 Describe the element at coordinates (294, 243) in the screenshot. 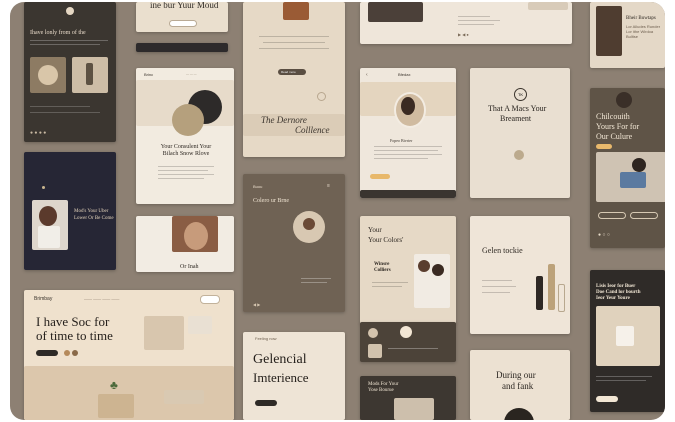

I see `card-mocha-profile: Buou ≡ Colero ur Brne ◀ ▶` at that location.